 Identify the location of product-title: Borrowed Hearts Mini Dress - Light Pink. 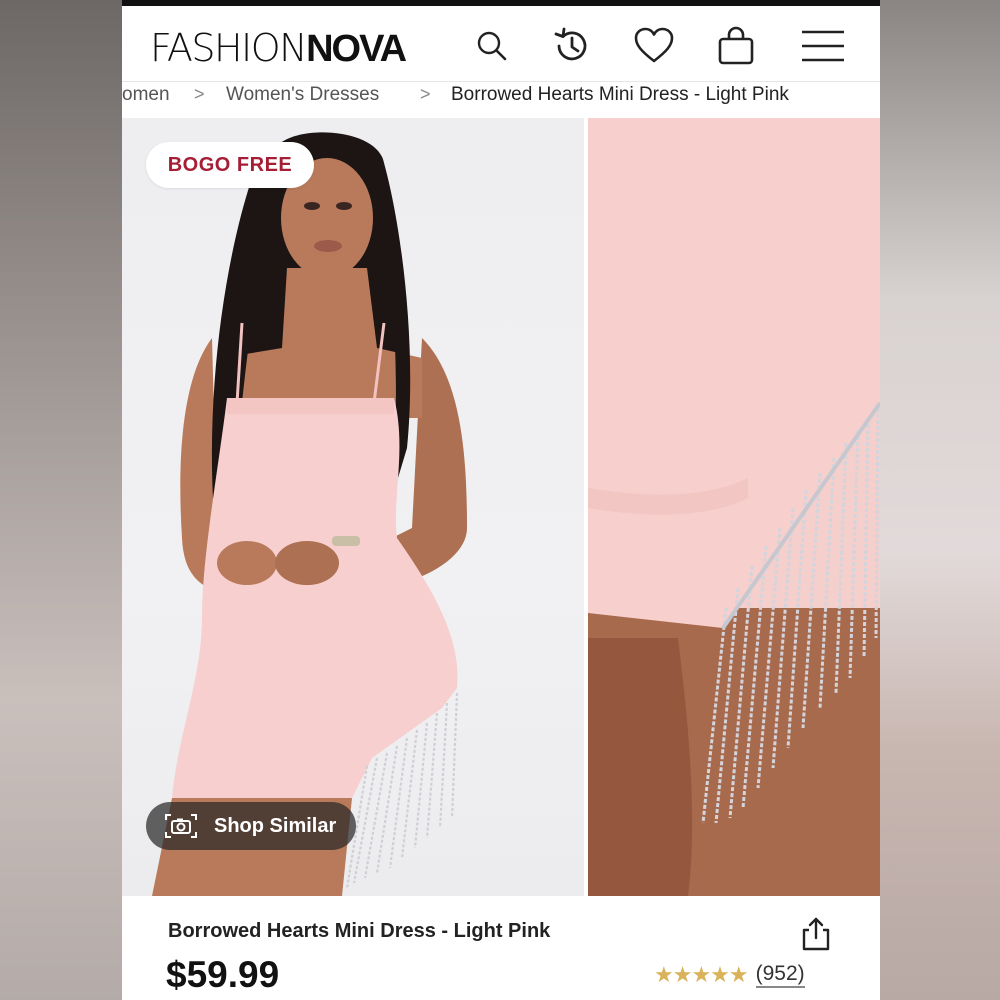
(359, 931).